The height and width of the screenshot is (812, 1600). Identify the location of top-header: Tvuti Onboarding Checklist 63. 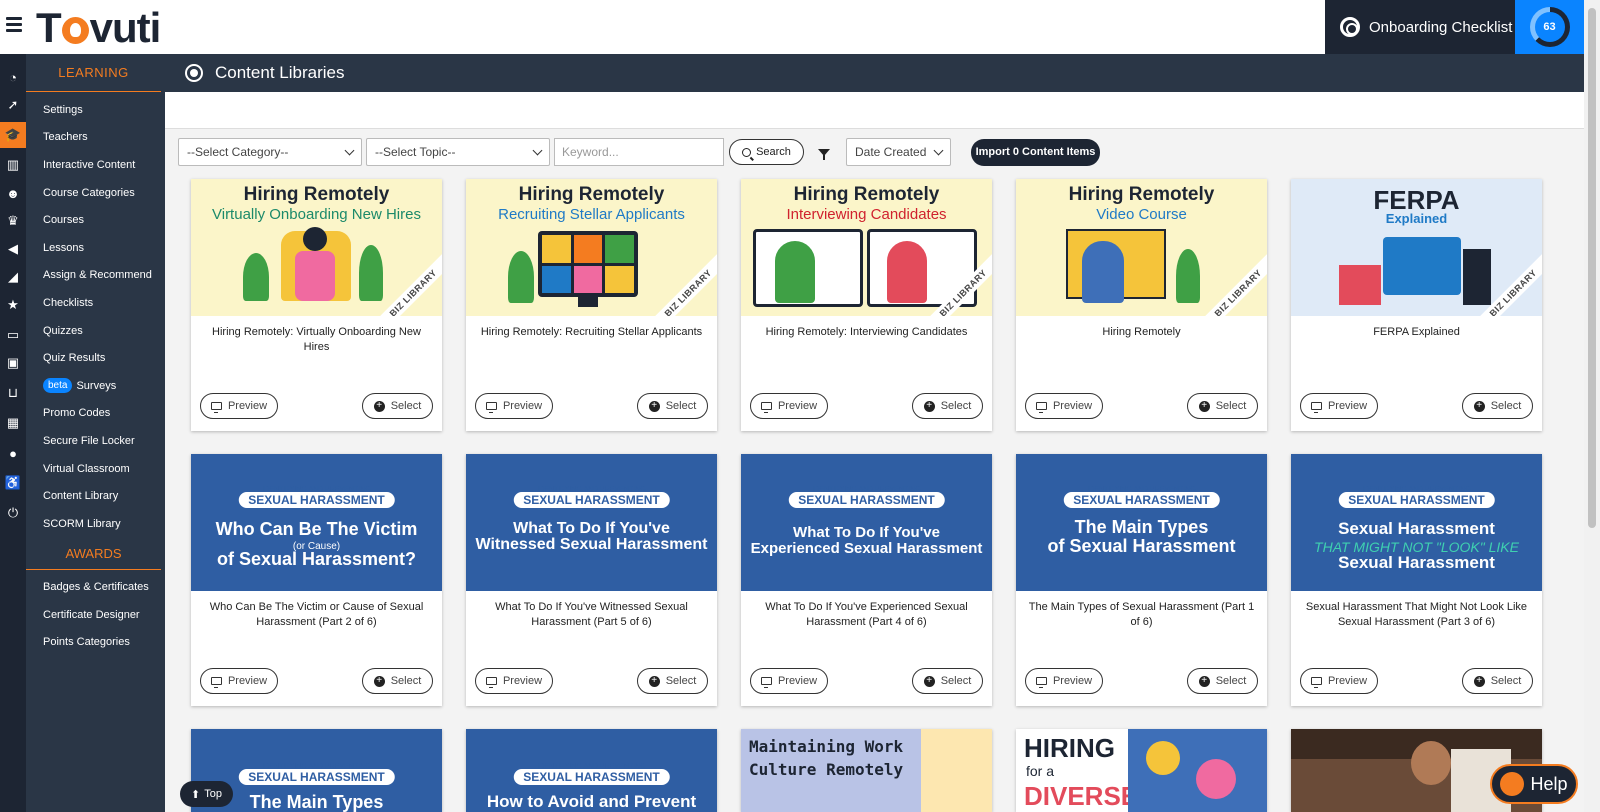
(792, 27).